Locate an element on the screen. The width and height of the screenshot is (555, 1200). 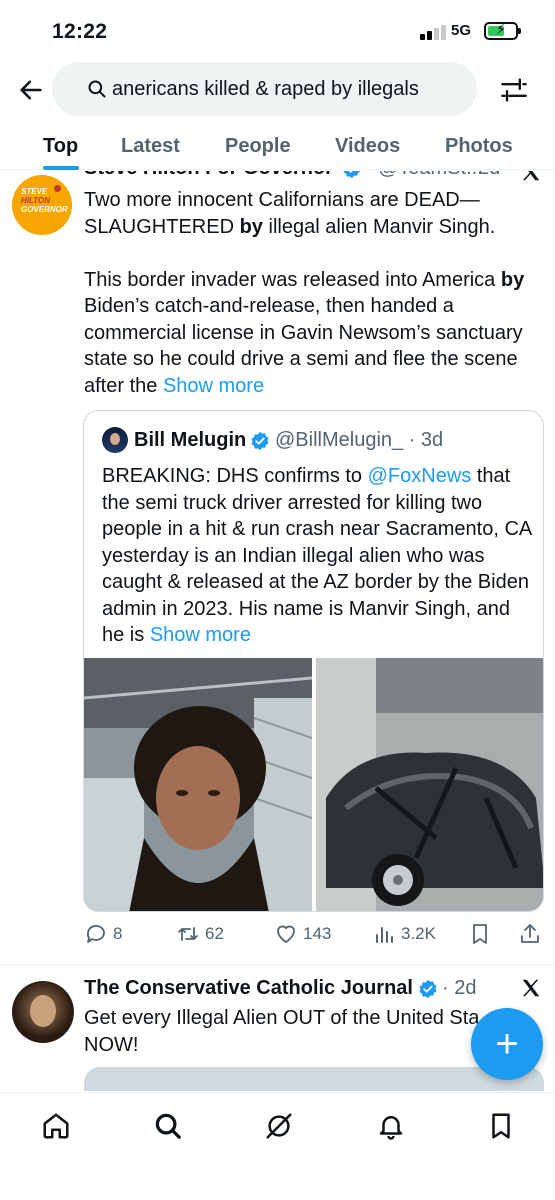
battery-icon: ⚡ is located at coordinates (502, 30).